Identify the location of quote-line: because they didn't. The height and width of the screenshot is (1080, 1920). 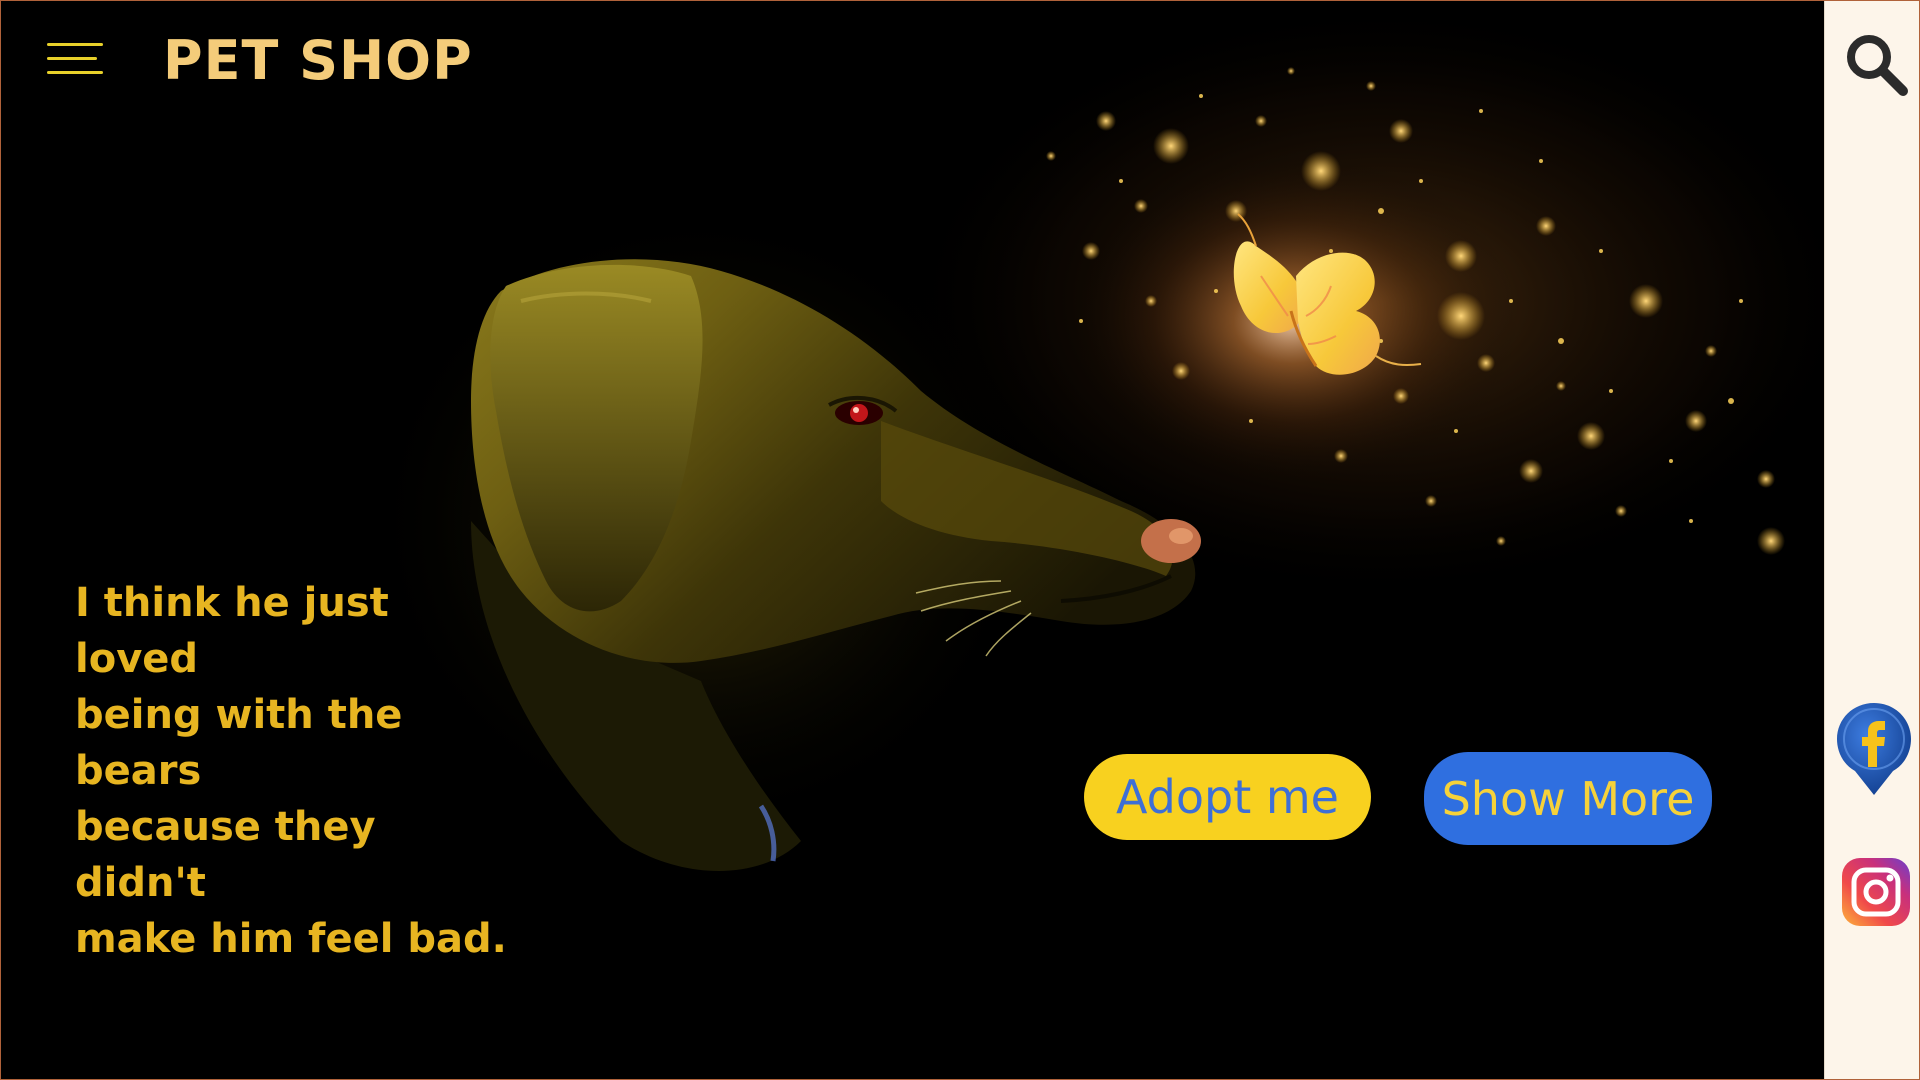
(225, 855).